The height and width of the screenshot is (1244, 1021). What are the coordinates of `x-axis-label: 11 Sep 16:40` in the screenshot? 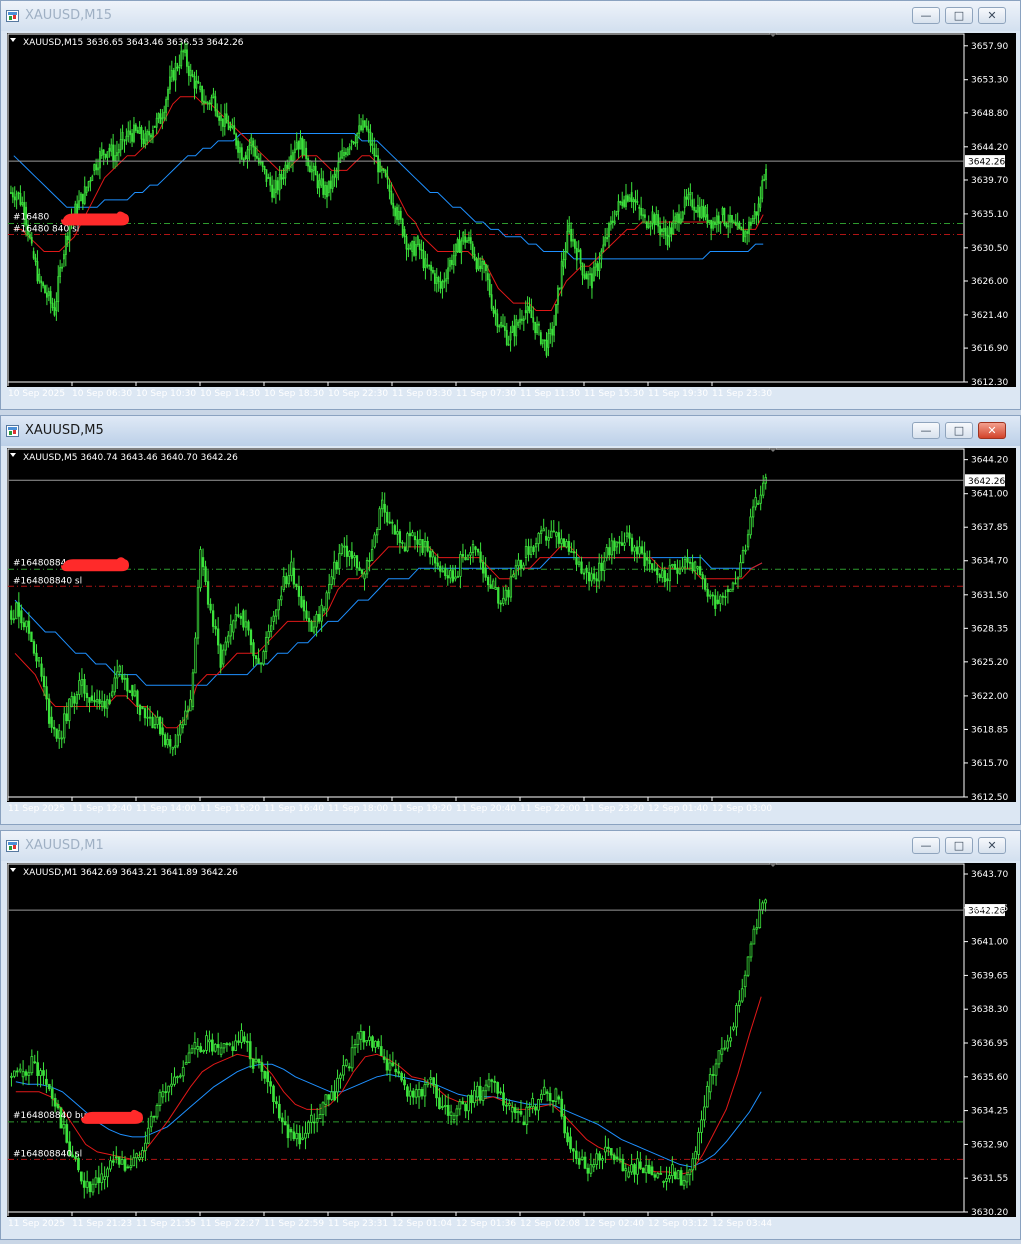 It's located at (294, 809).